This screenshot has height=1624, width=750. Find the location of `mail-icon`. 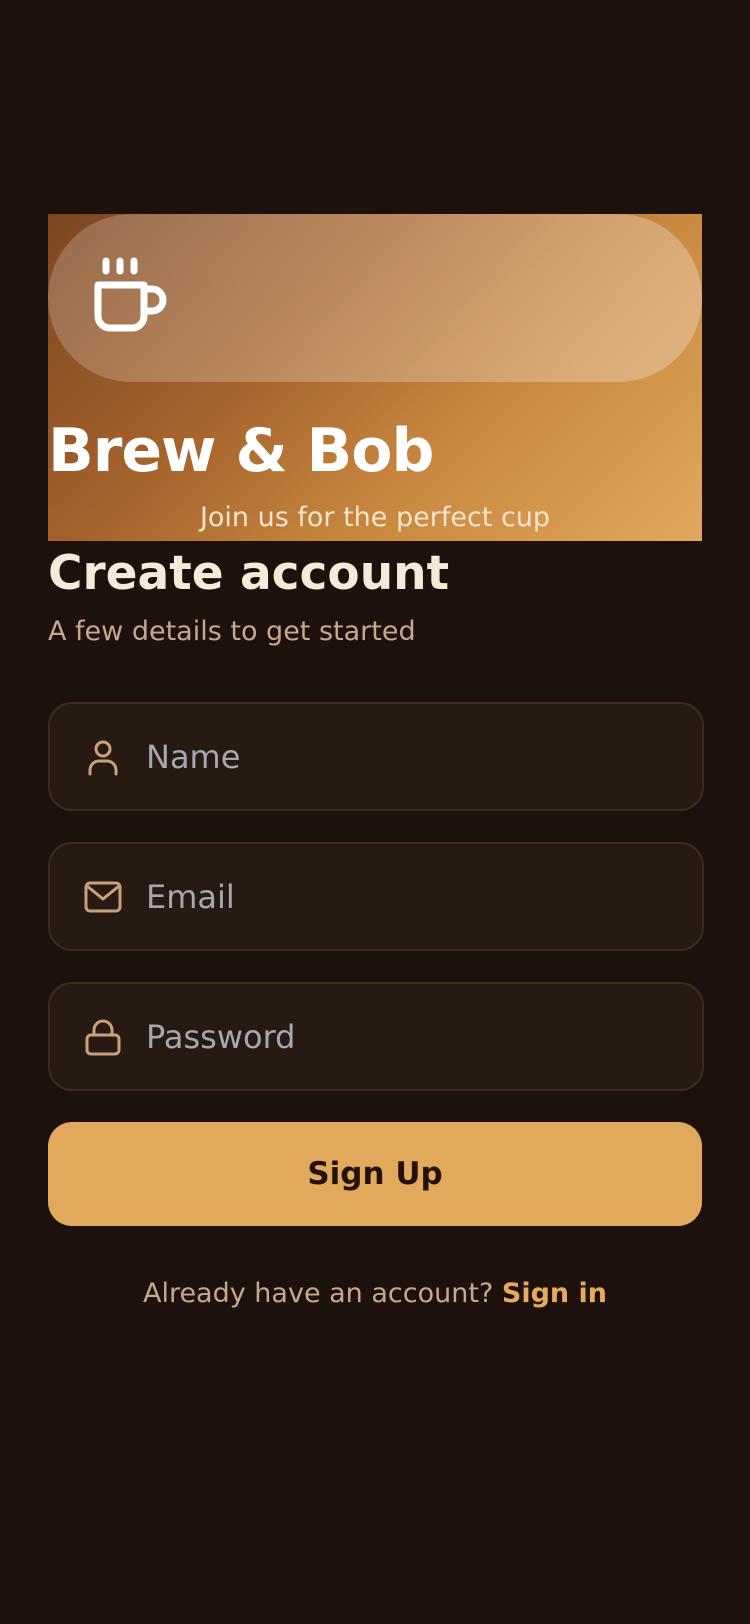

mail-icon is located at coordinates (103, 897).